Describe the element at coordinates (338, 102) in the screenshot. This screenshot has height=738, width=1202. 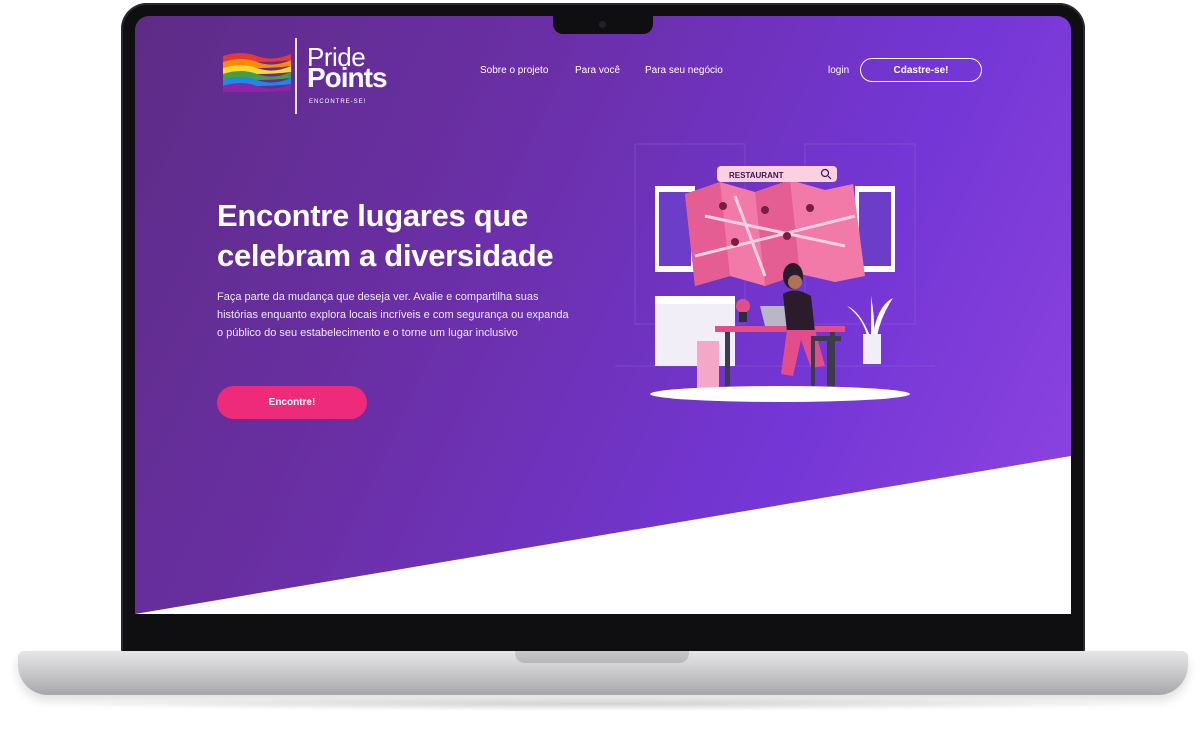
I see `logo-tagline: ENCONTRE-SE!` at that location.